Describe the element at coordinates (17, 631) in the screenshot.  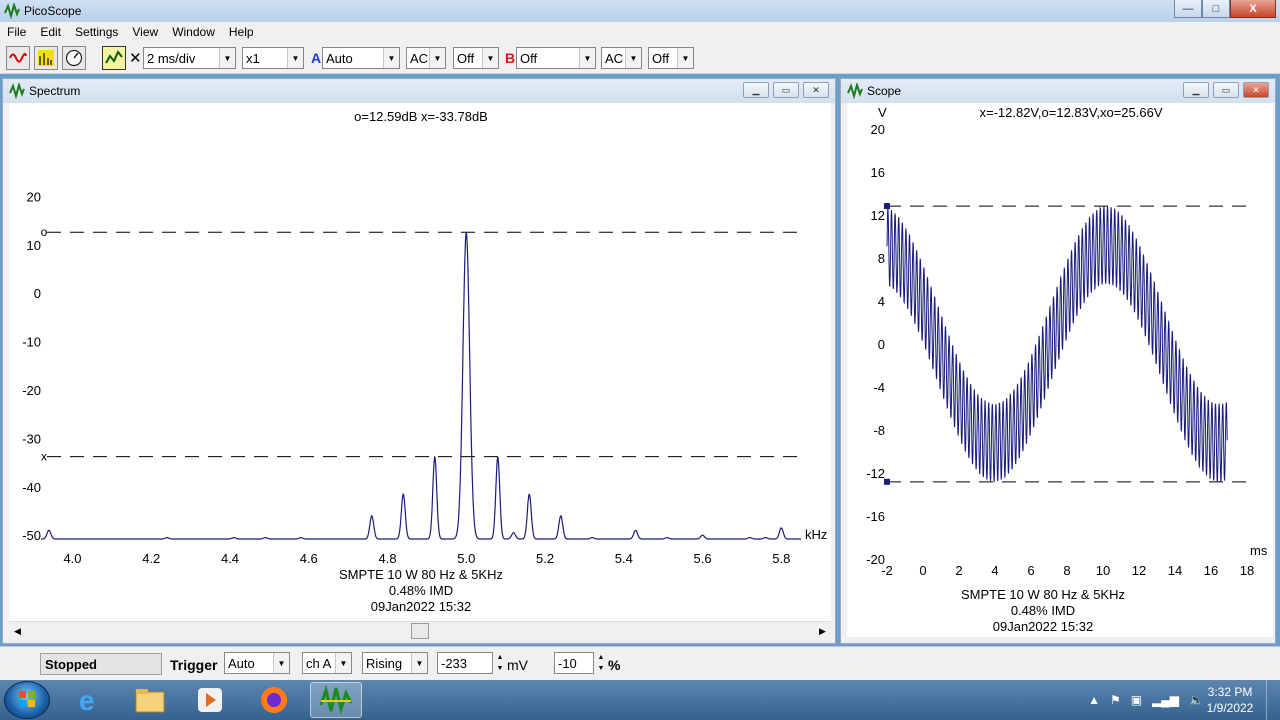
I see `scroll-left-arrow-icon: ◀` at that location.